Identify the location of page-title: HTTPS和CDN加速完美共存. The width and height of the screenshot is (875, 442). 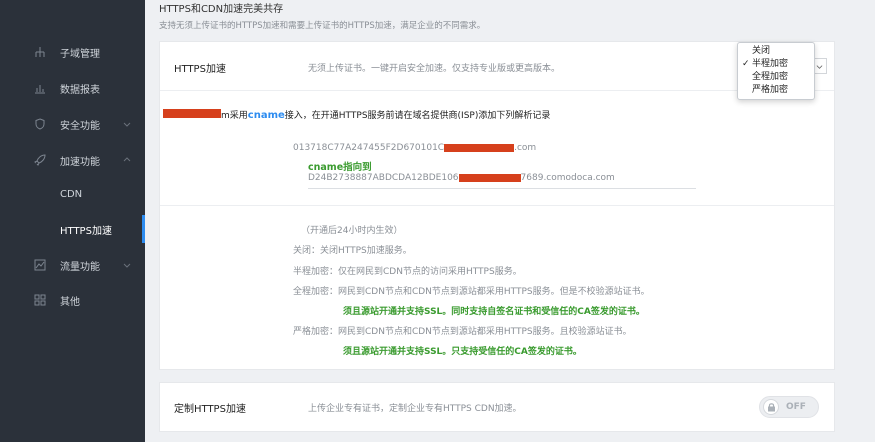
(221, 9).